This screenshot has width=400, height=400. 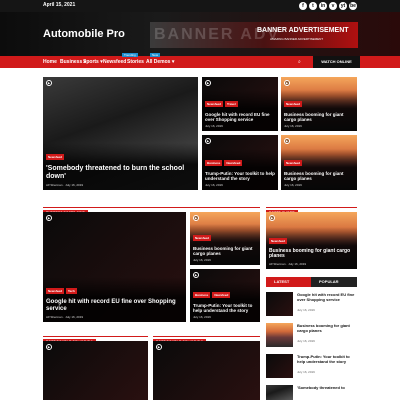 I want to click on section-header-double-2: POST DOUBLE COLUMNS 2, so click(x=206, y=337).